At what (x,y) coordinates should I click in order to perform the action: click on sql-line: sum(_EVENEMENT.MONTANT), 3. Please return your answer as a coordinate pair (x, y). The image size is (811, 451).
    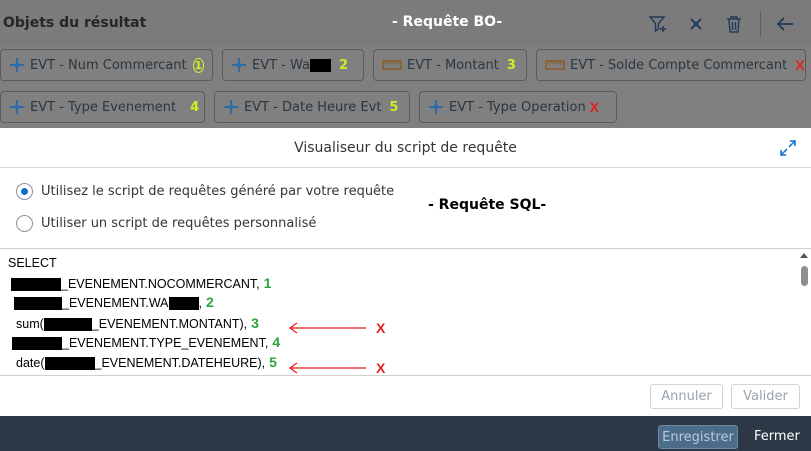
    Looking at the image, I should click on (137, 323).